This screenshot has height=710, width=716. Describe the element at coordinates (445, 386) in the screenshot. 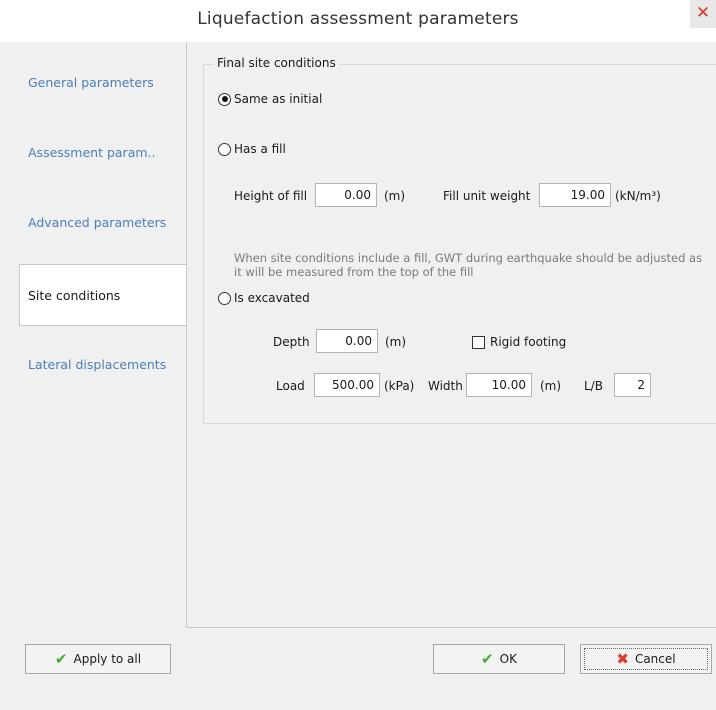

I see `width-label: Width` at that location.